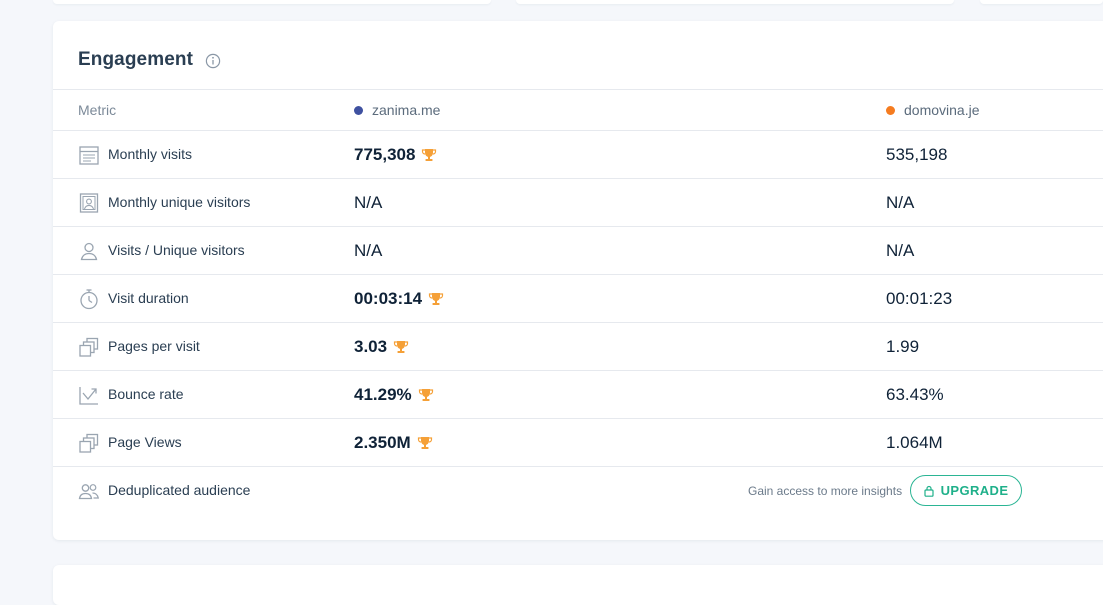 Image resolution: width=1103 pixels, height=605 pixels. What do you see at coordinates (385, 154) in the screenshot?
I see `site-a-value-text: 775,308` at bounding box center [385, 154].